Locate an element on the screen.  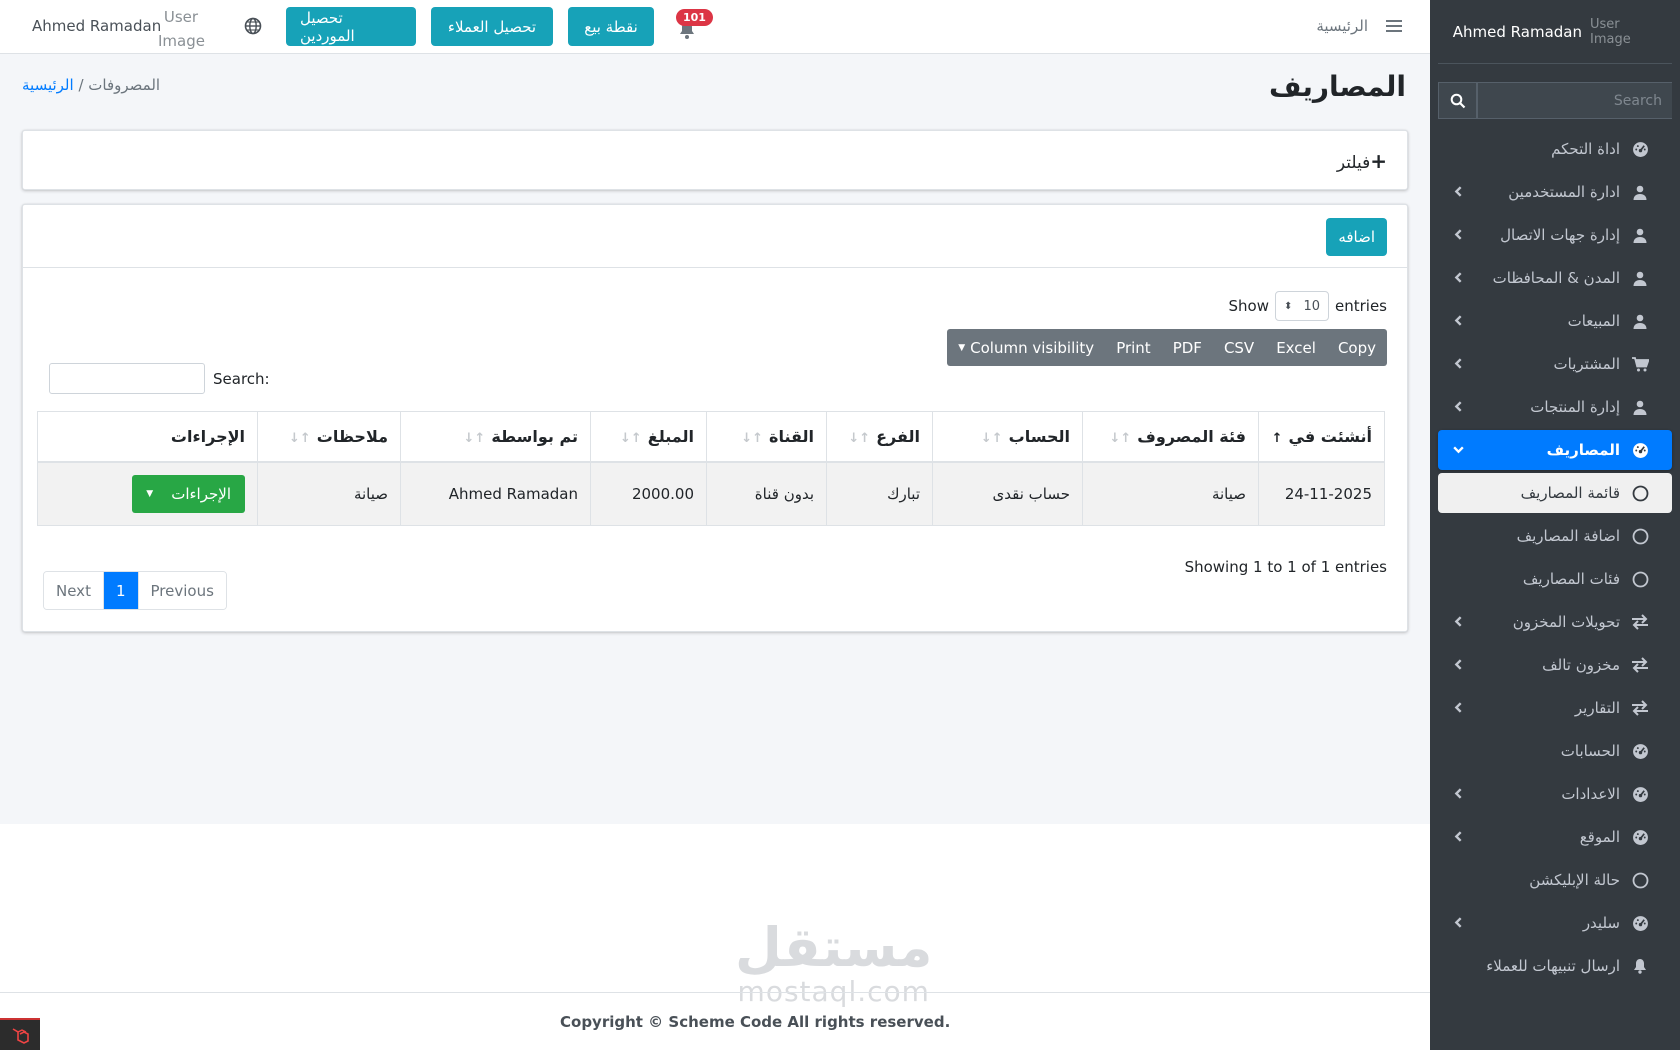
sidebar-search is located at coordinates (1555, 100).